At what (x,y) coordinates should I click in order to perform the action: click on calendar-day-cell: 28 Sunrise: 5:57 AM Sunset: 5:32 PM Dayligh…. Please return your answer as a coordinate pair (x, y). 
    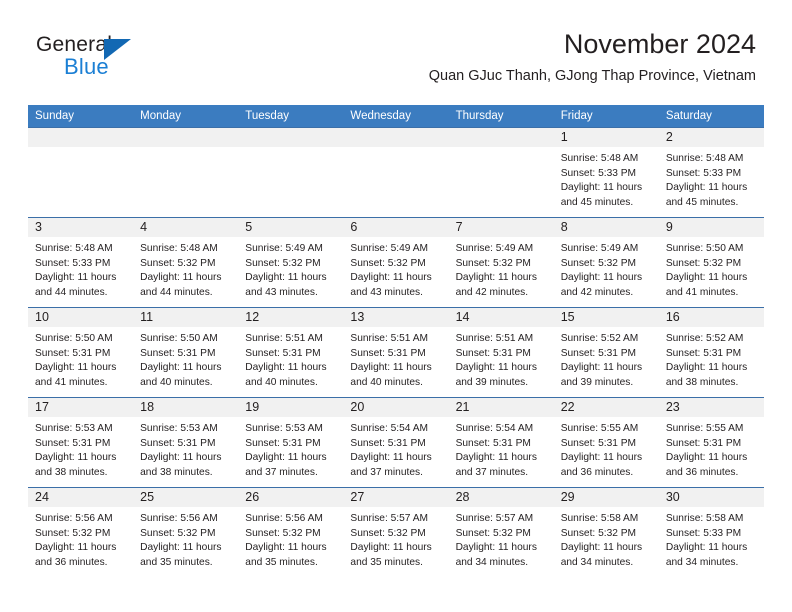
    Looking at the image, I should click on (501, 532).